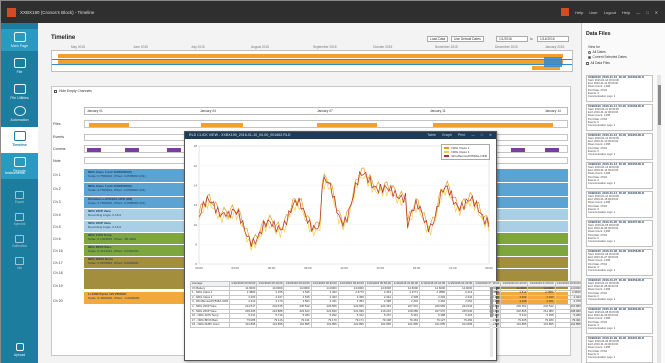 This screenshot has width=665, height=363. Describe the element at coordinates (482, 135) in the screenshot. I see `popup-maximize-button: □` at that location.